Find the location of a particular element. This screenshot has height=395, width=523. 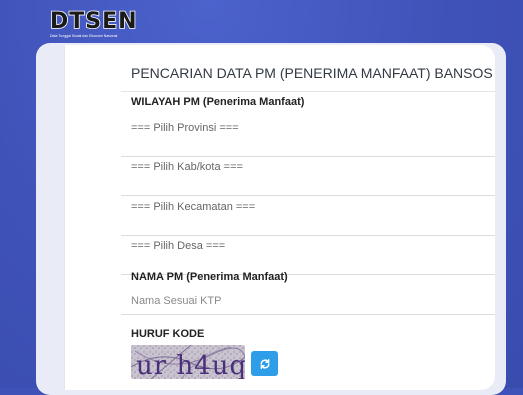

kecamatan-select: === Pilih Kecamatan === is located at coordinates (308, 218).